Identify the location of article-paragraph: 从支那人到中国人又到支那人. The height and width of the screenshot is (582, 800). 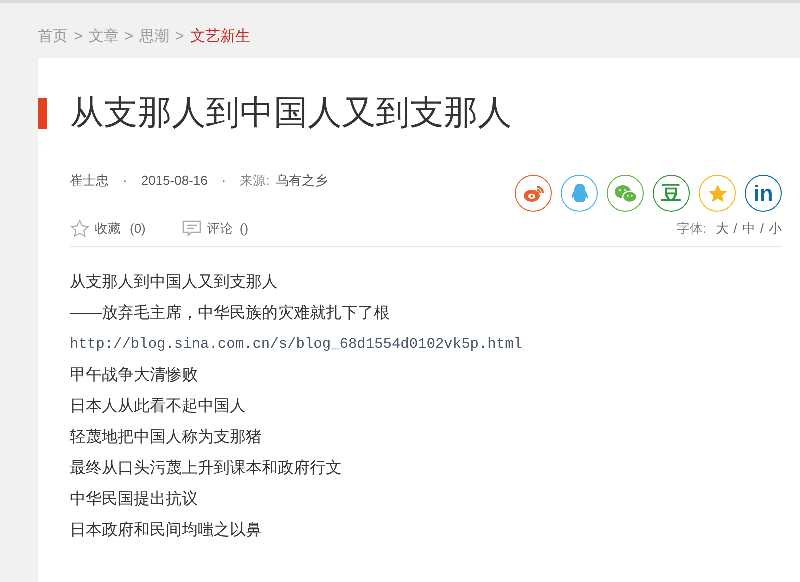
(174, 282).